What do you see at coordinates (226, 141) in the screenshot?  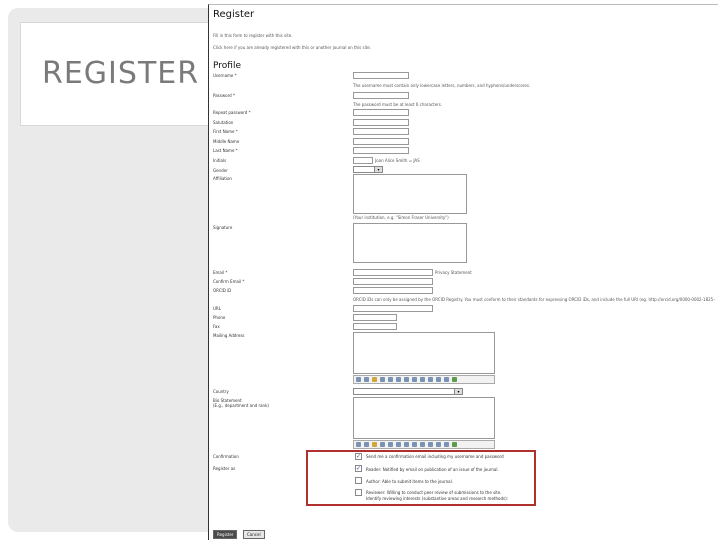 I see `field-label-middle-name: Middle Name` at bounding box center [226, 141].